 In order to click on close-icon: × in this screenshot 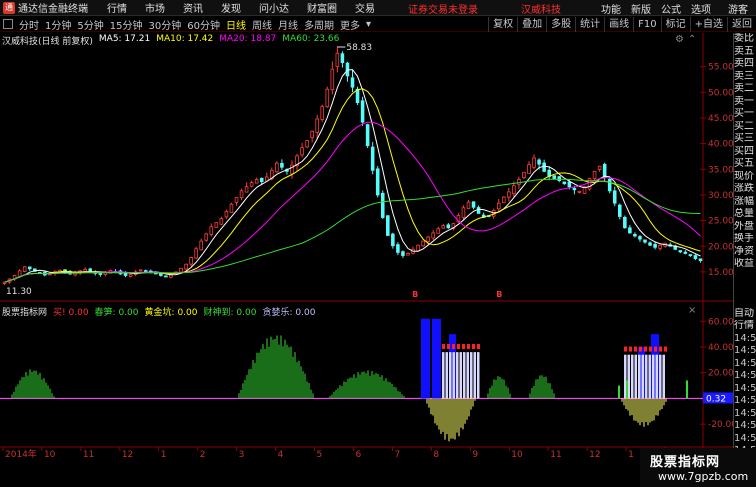, I will do `click(694, 310)`.